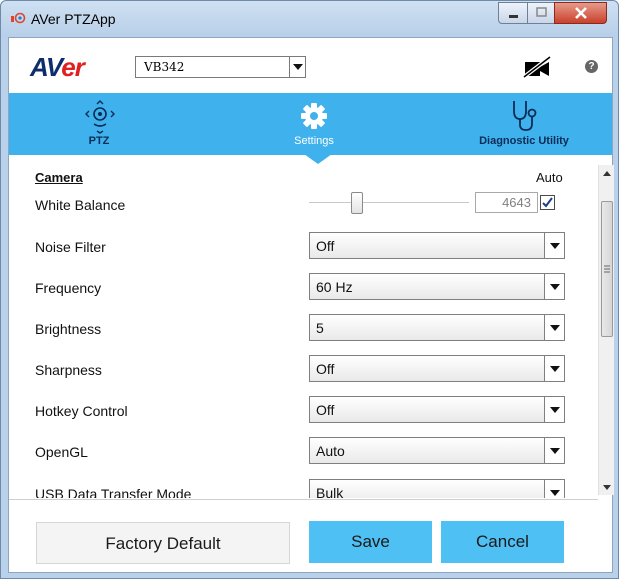 The height and width of the screenshot is (579, 619). I want to click on scroll-up-button, so click(607, 173).